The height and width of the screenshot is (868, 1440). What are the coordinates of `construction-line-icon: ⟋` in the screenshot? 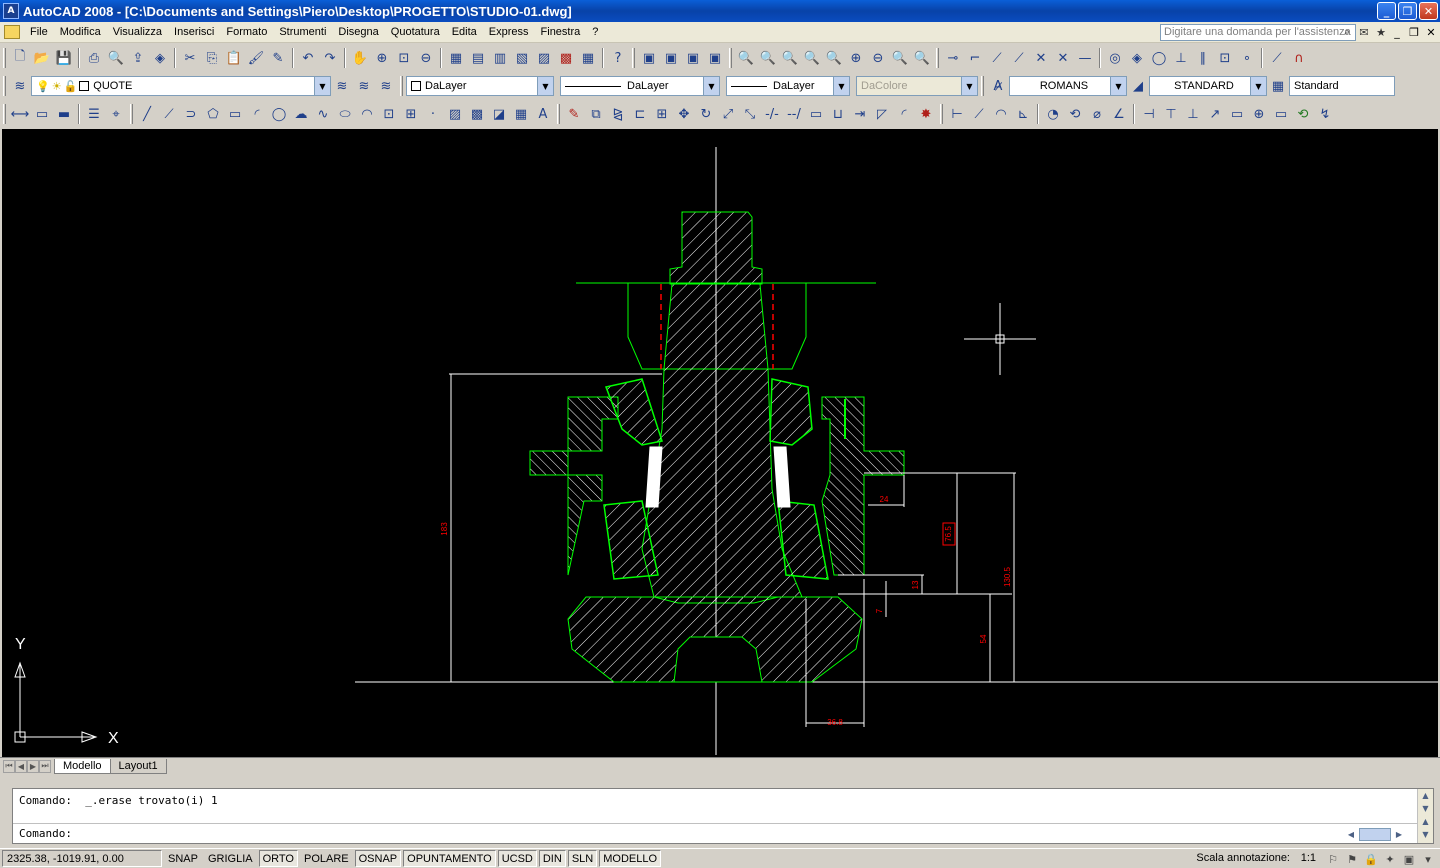 It's located at (169, 114).